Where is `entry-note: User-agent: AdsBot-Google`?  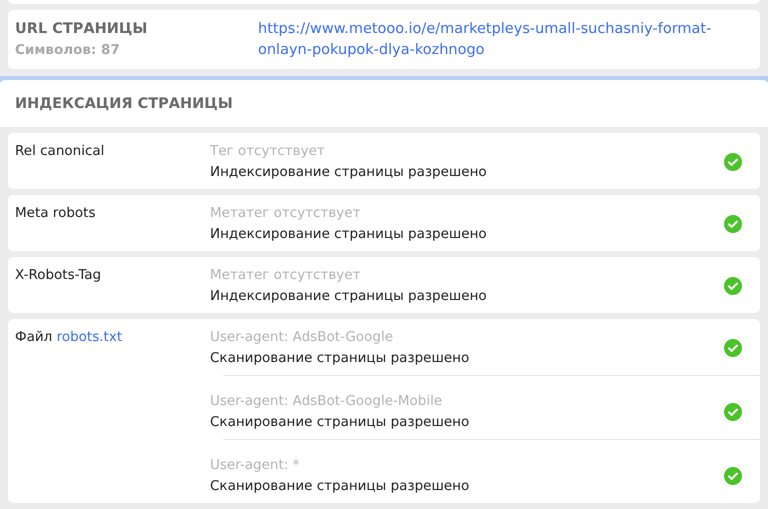 entry-note: User-agent: AdsBot-Google is located at coordinates (302, 337).